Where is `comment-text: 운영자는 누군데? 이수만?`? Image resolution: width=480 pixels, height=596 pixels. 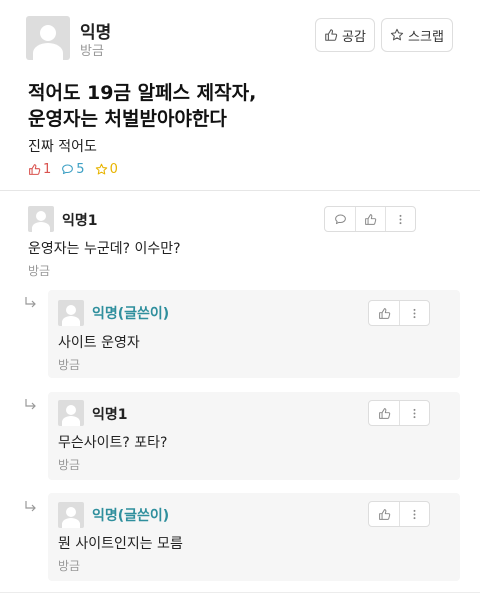 comment-text: 운영자는 누군데? 이수만? is located at coordinates (104, 249).